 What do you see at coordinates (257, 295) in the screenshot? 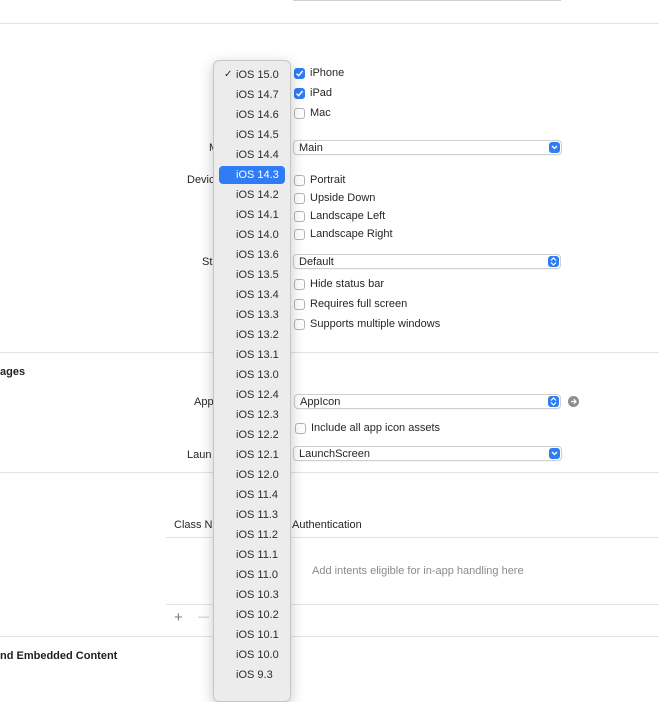
I see `ios-version-menu-item-label: iOS 13.4` at bounding box center [257, 295].